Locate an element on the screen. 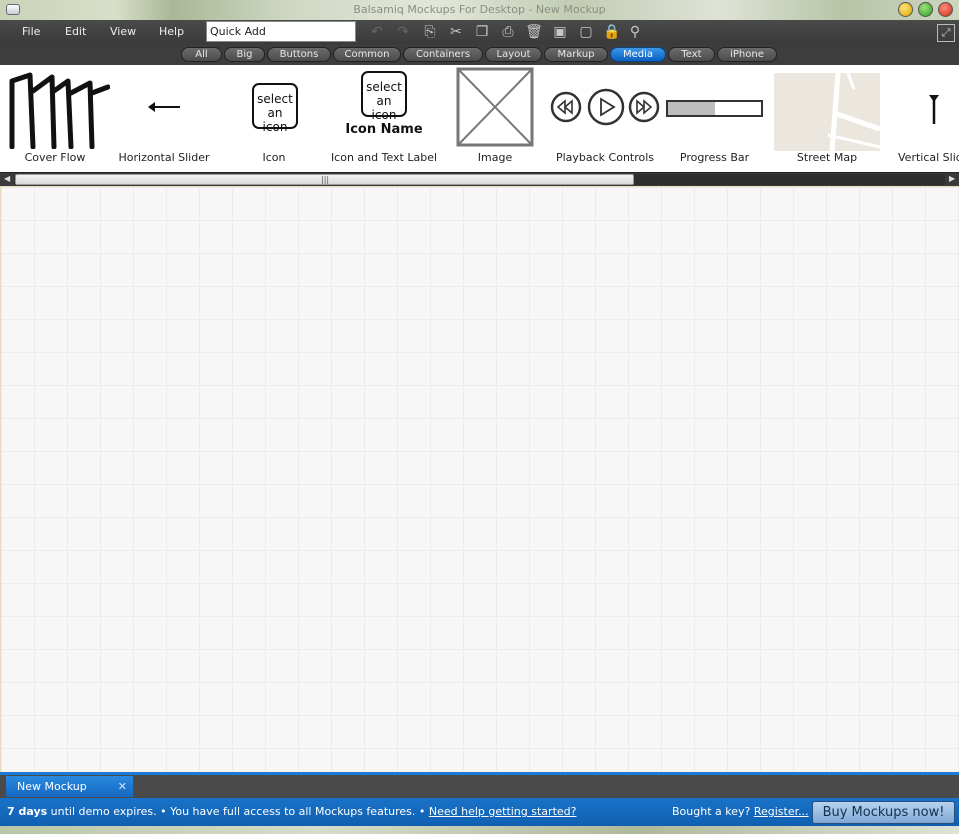 The image size is (959, 834). scroll-left-icon: ◀ is located at coordinates (7, 178).